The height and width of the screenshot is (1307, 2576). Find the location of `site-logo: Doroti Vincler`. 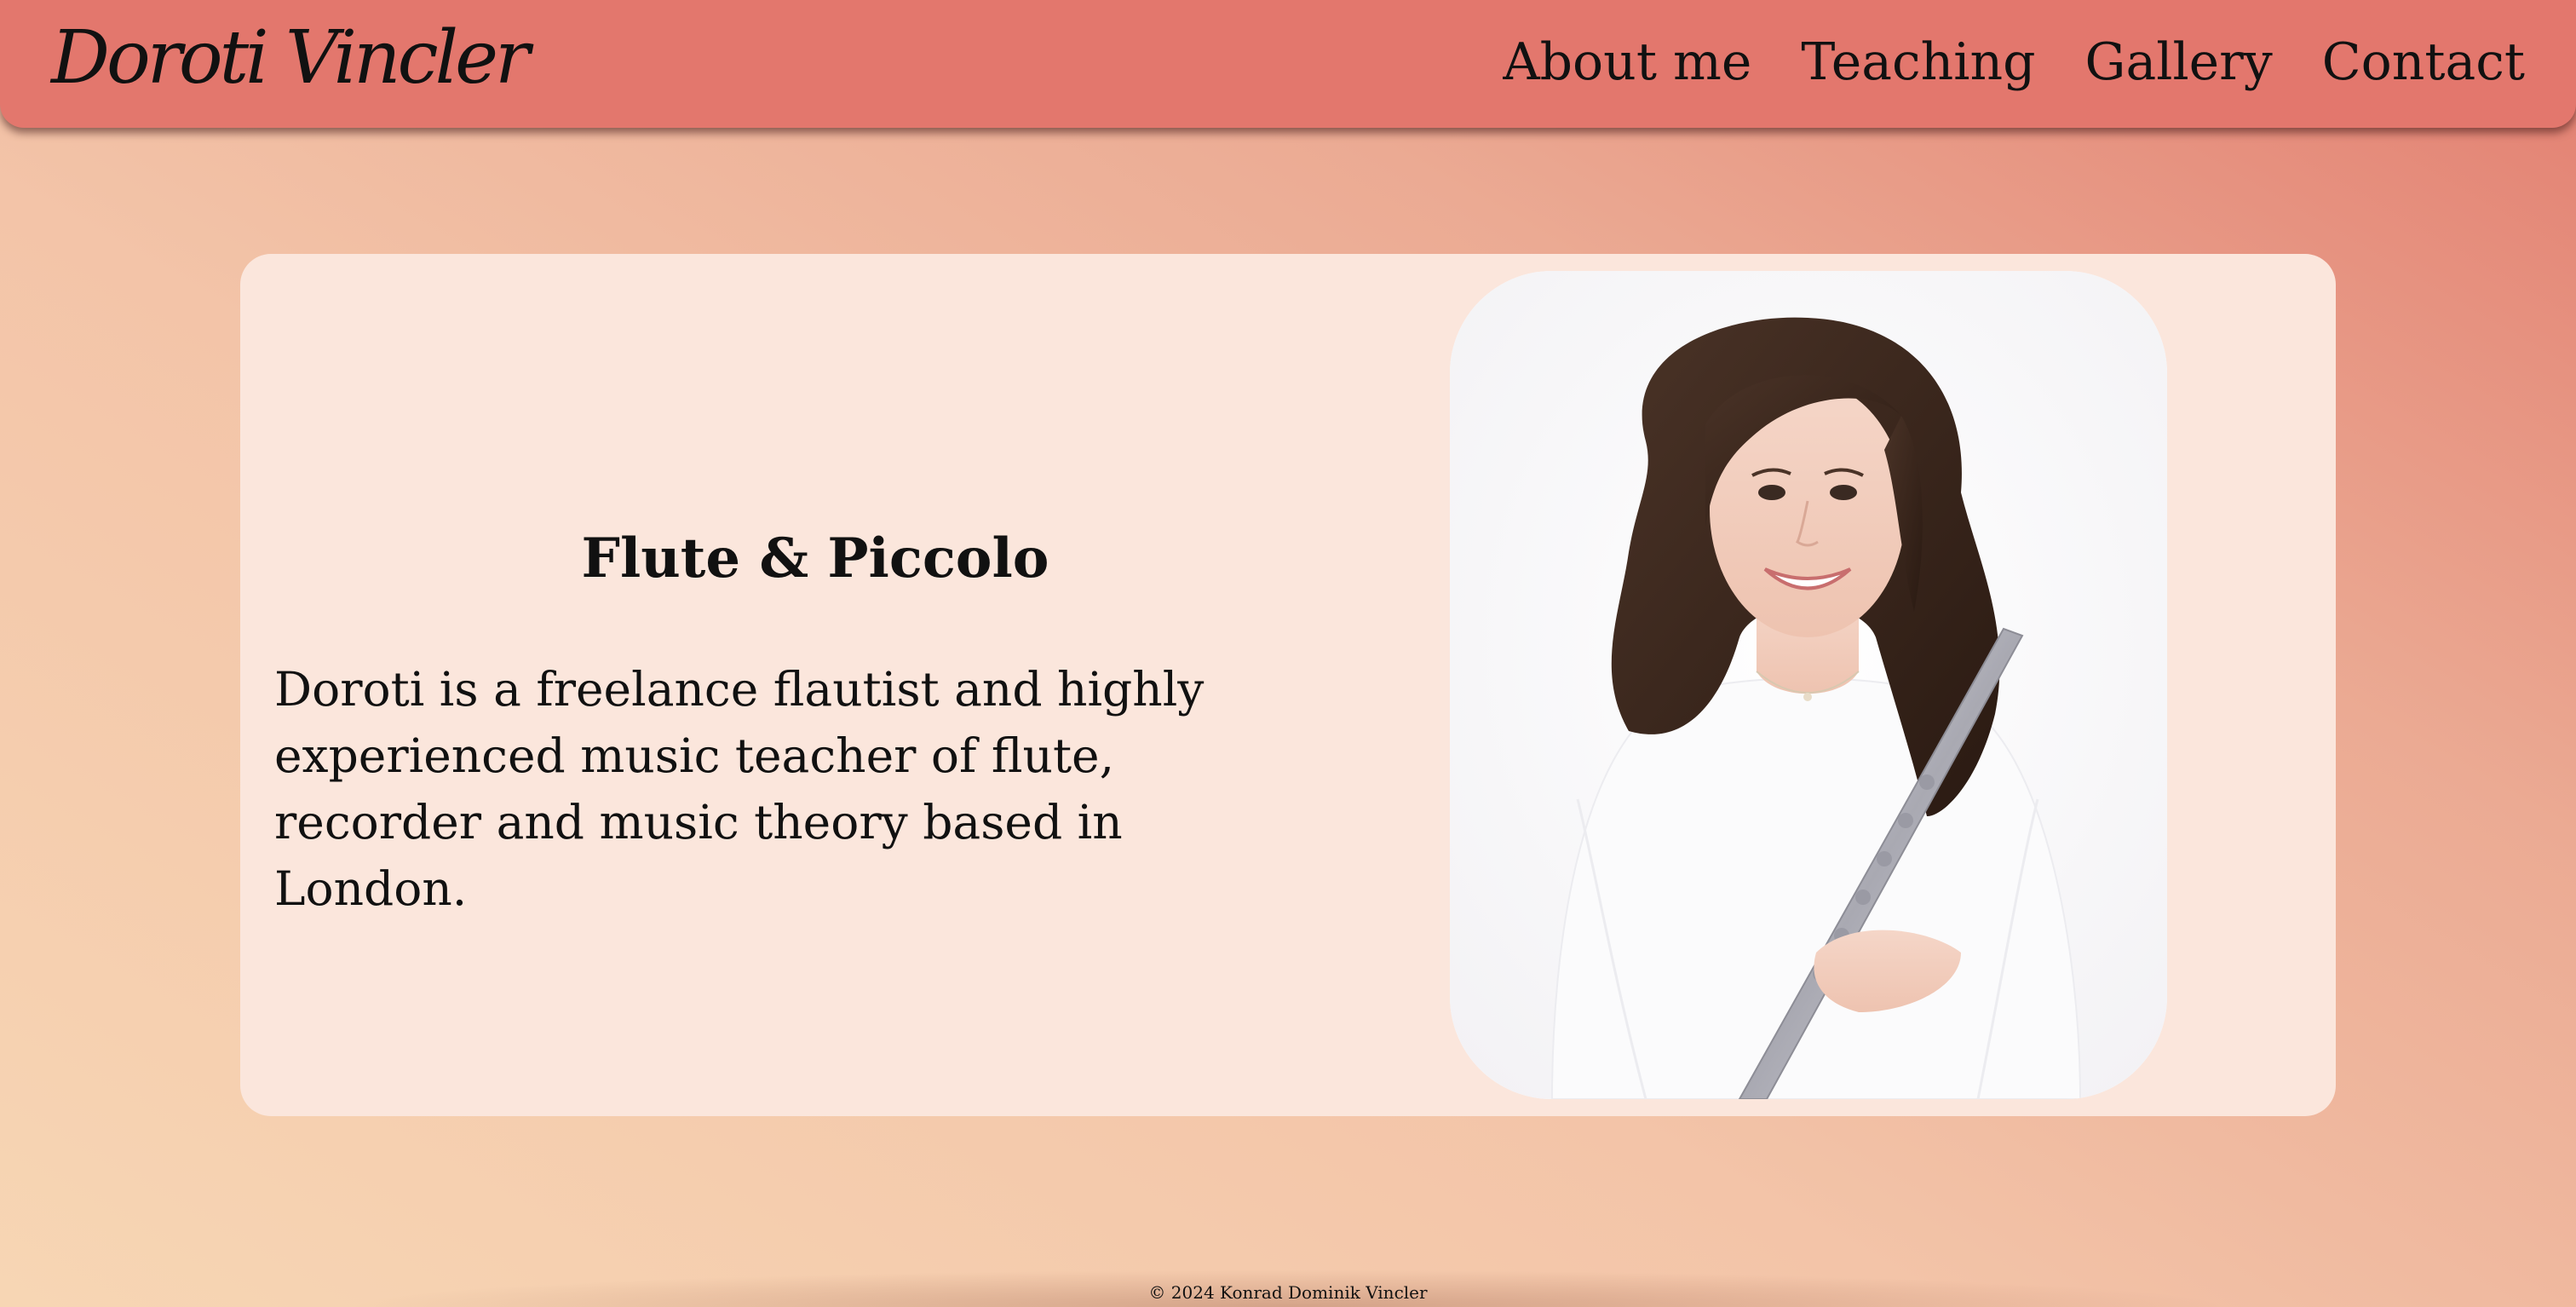

site-logo: Doroti Vincler is located at coordinates (290, 58).